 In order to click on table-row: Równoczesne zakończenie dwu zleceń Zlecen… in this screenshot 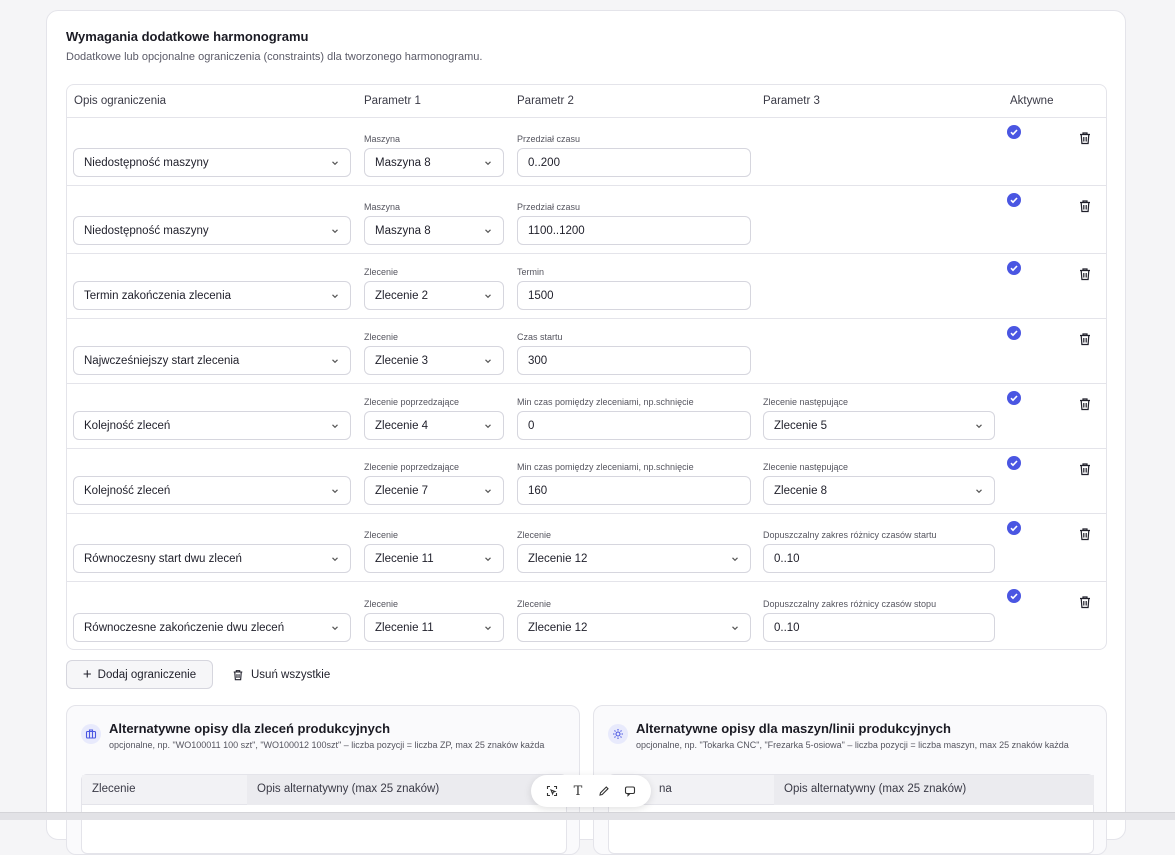, I will do `click(586, 616)`.